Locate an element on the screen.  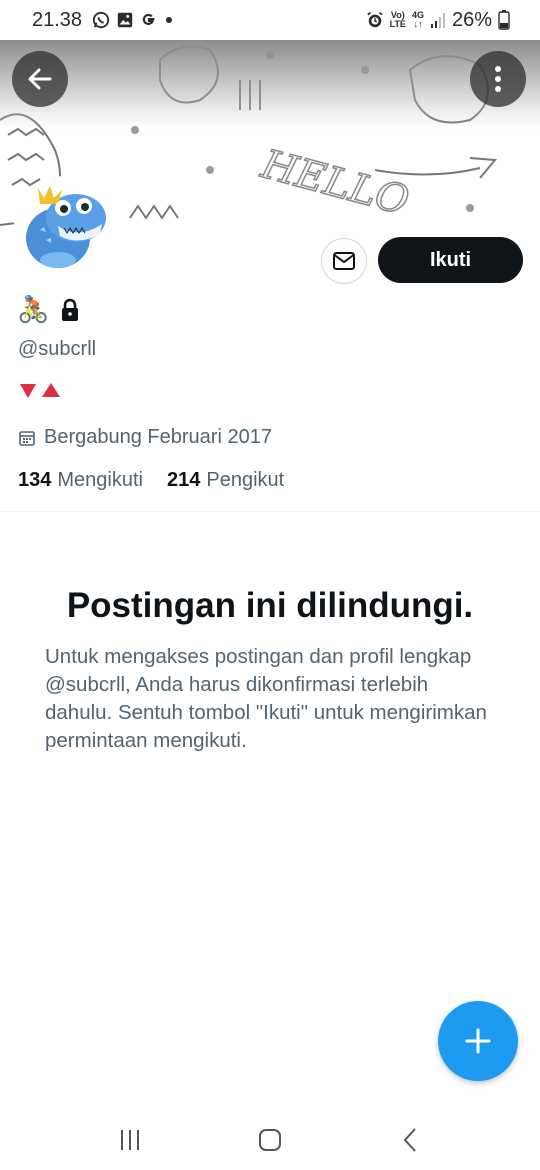
following-label: Mengikuti is located at coordinates (100, 480).